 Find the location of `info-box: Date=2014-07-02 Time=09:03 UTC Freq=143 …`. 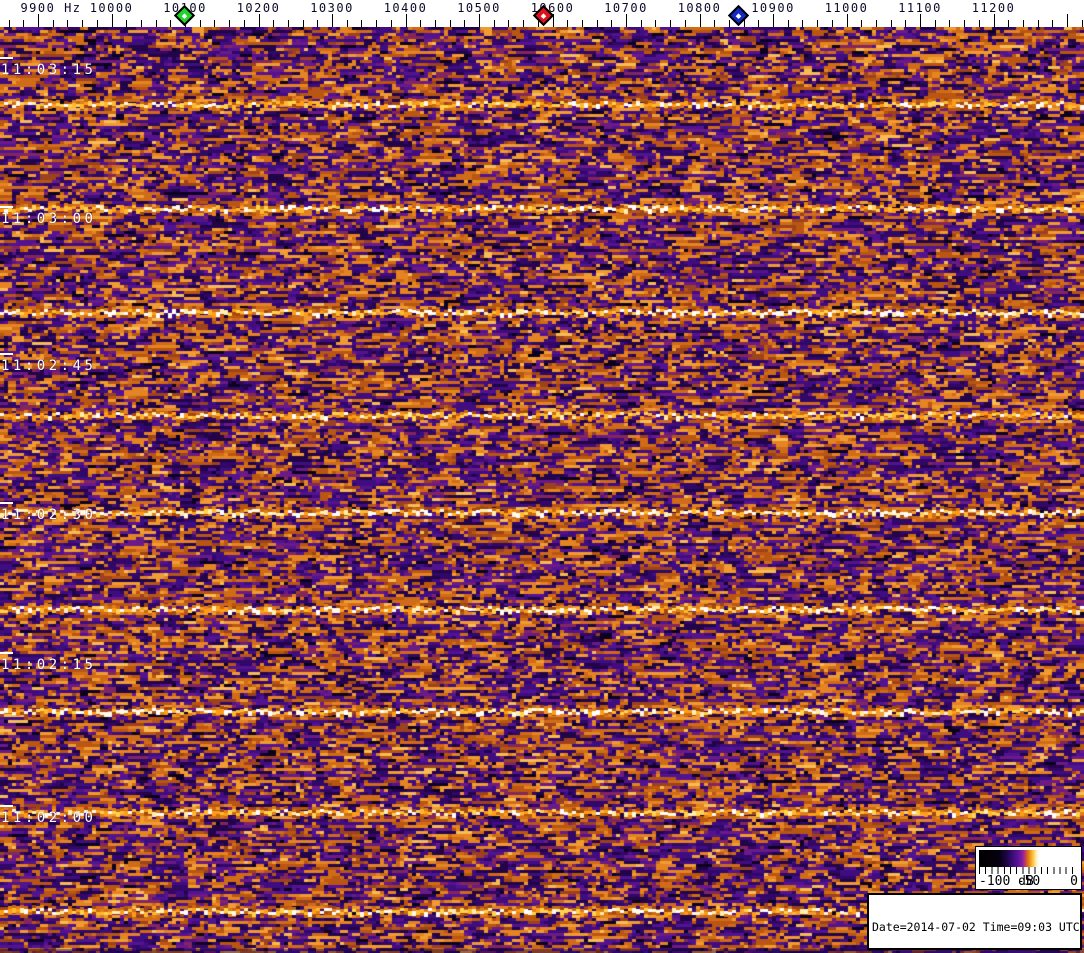

info-box: Date=2014-07-02 Time=09:03 UTC Freq=143 … is located at coordinates (974, 921).